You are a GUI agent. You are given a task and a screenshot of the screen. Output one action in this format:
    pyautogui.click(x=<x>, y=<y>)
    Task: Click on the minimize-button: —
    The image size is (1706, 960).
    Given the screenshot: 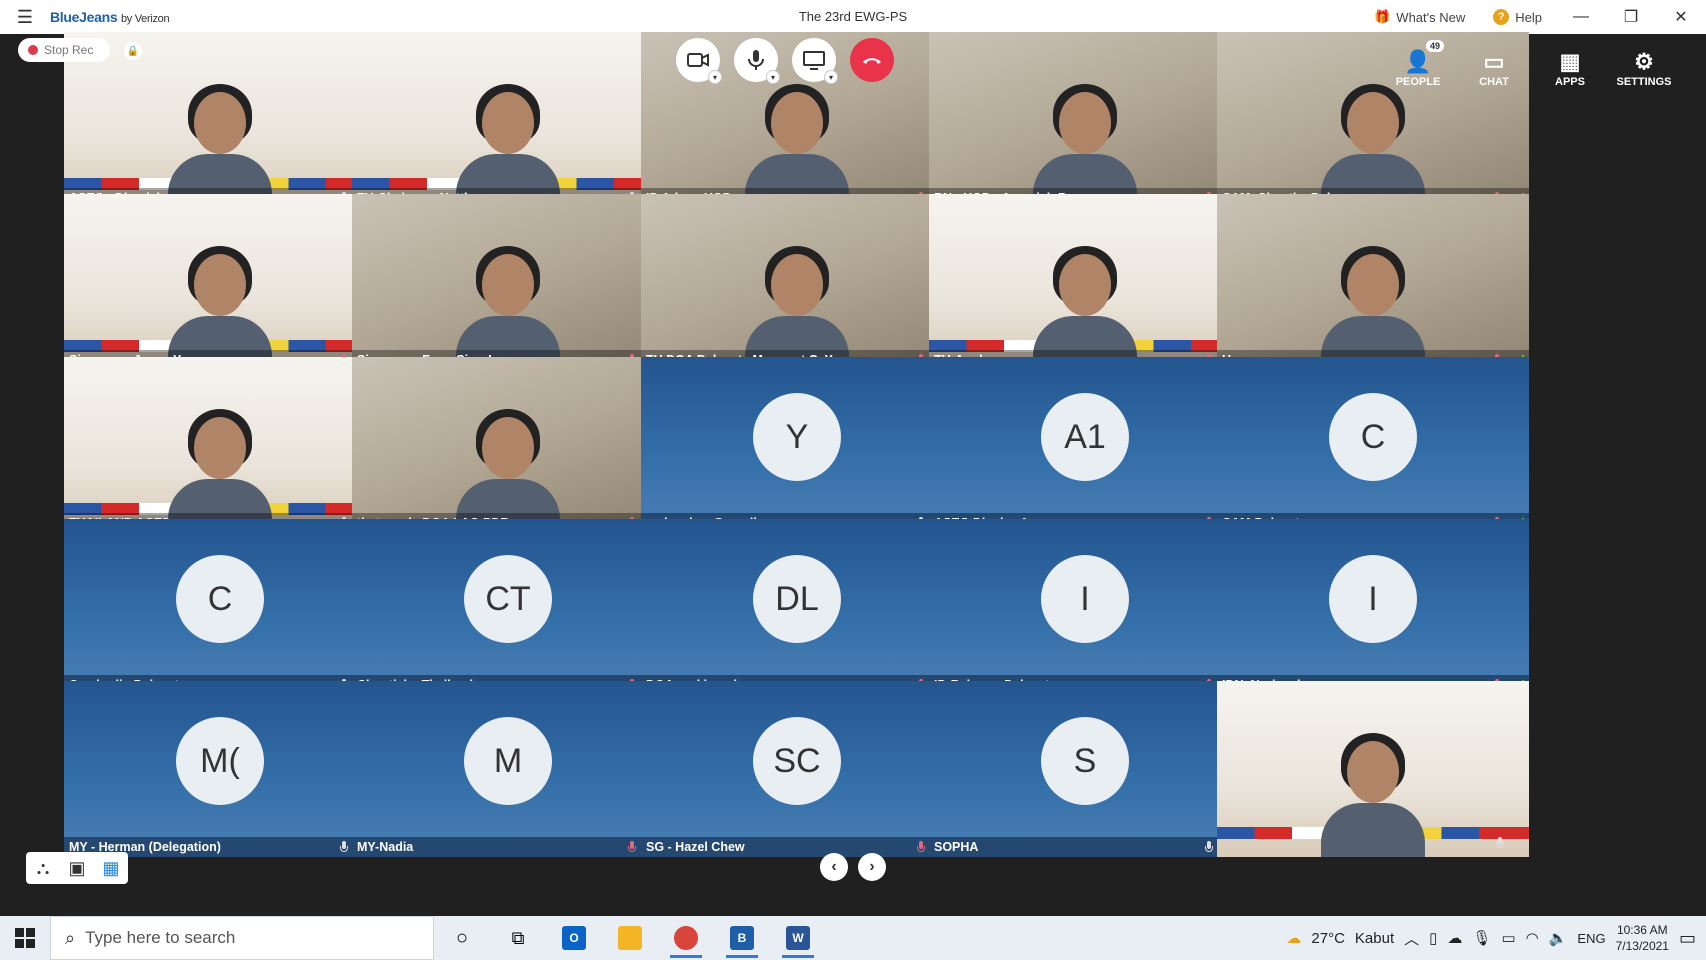 What is the action you would take?
    pyautogui.click(x=1581, y=17)
    